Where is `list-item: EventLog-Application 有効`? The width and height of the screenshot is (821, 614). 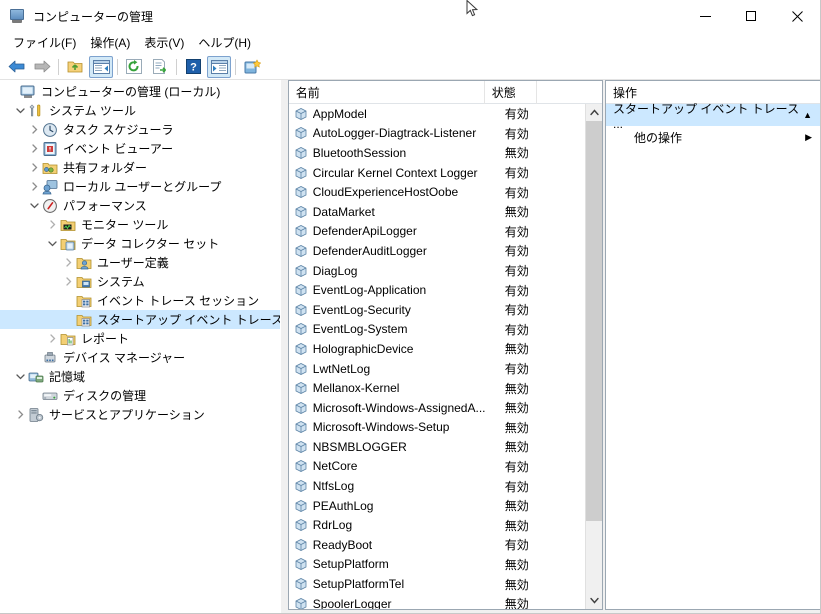 list-item: EventLog-Application 有効 is located at coordinates (437, 290).